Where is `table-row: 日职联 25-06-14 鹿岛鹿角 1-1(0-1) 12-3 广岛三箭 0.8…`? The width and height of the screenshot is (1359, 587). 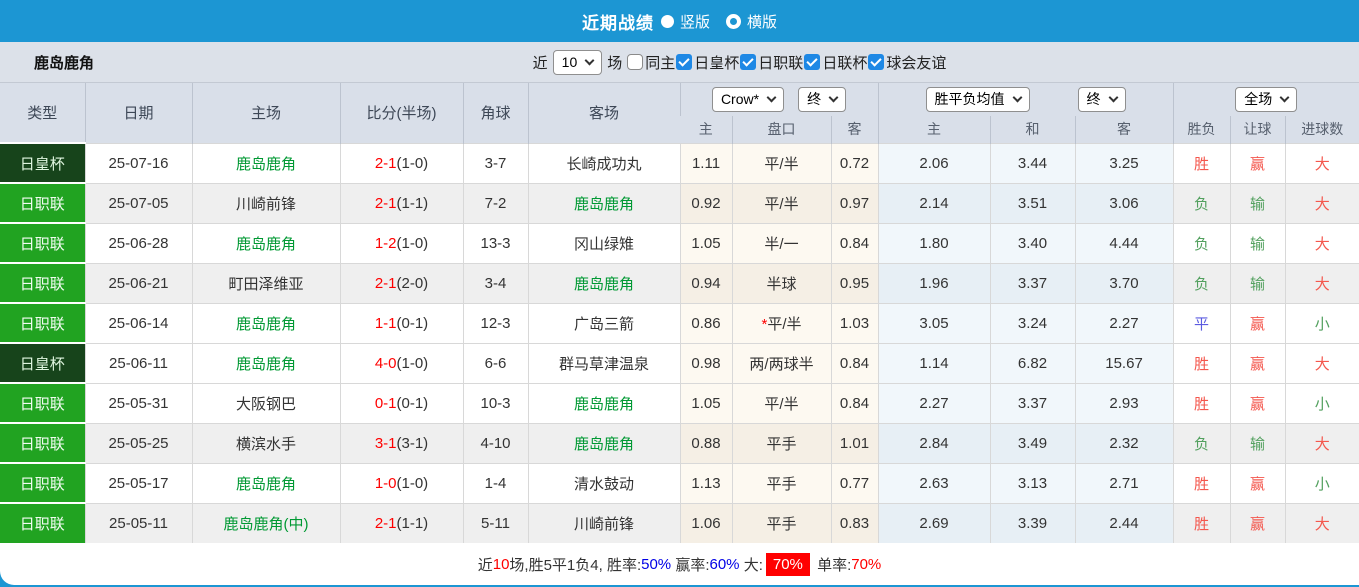
table-row: 日职联 25-06-14 鹿岛鹿角 1-1(0-1) 12-3 广岛三箭 0.8… is located at coordinates (679, 322).